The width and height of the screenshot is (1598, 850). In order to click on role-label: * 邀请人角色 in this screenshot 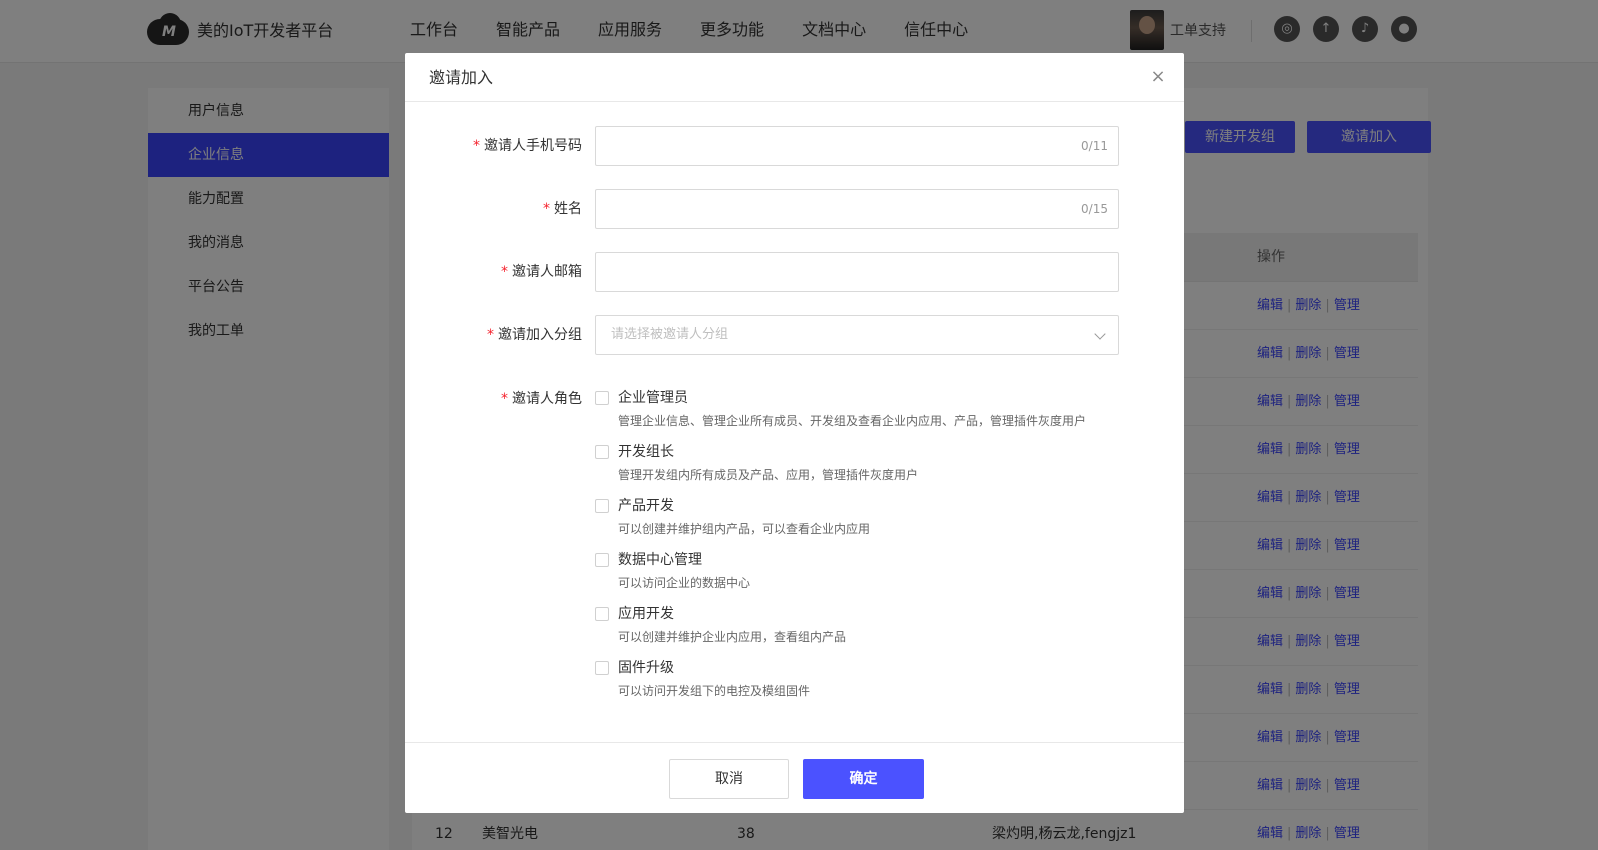, I will do `click(541, 399)`.